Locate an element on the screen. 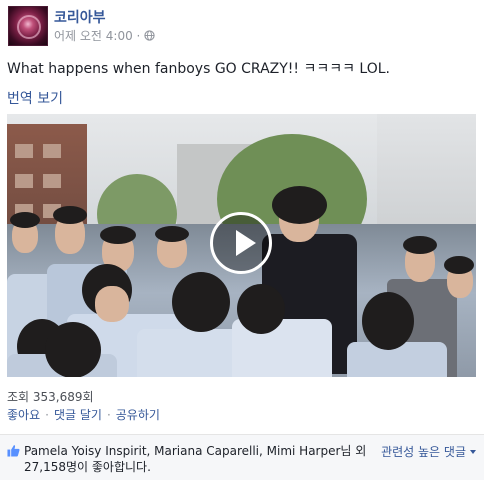  share-action: 공유하기 is located at coordinates (138, 414).